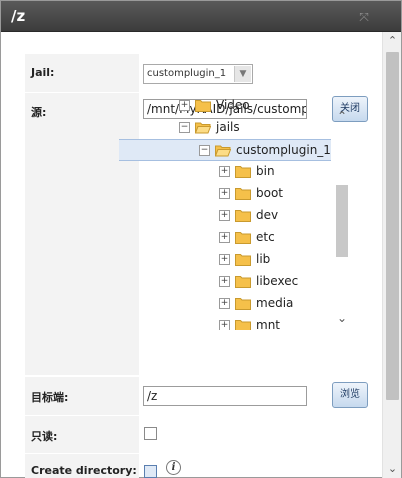 The image size is (402, 478). What do you see at coordinates (283, 150) in the screenshot?
I see `tree-item-label: customplugin_1` at bounding box center [283, 150].